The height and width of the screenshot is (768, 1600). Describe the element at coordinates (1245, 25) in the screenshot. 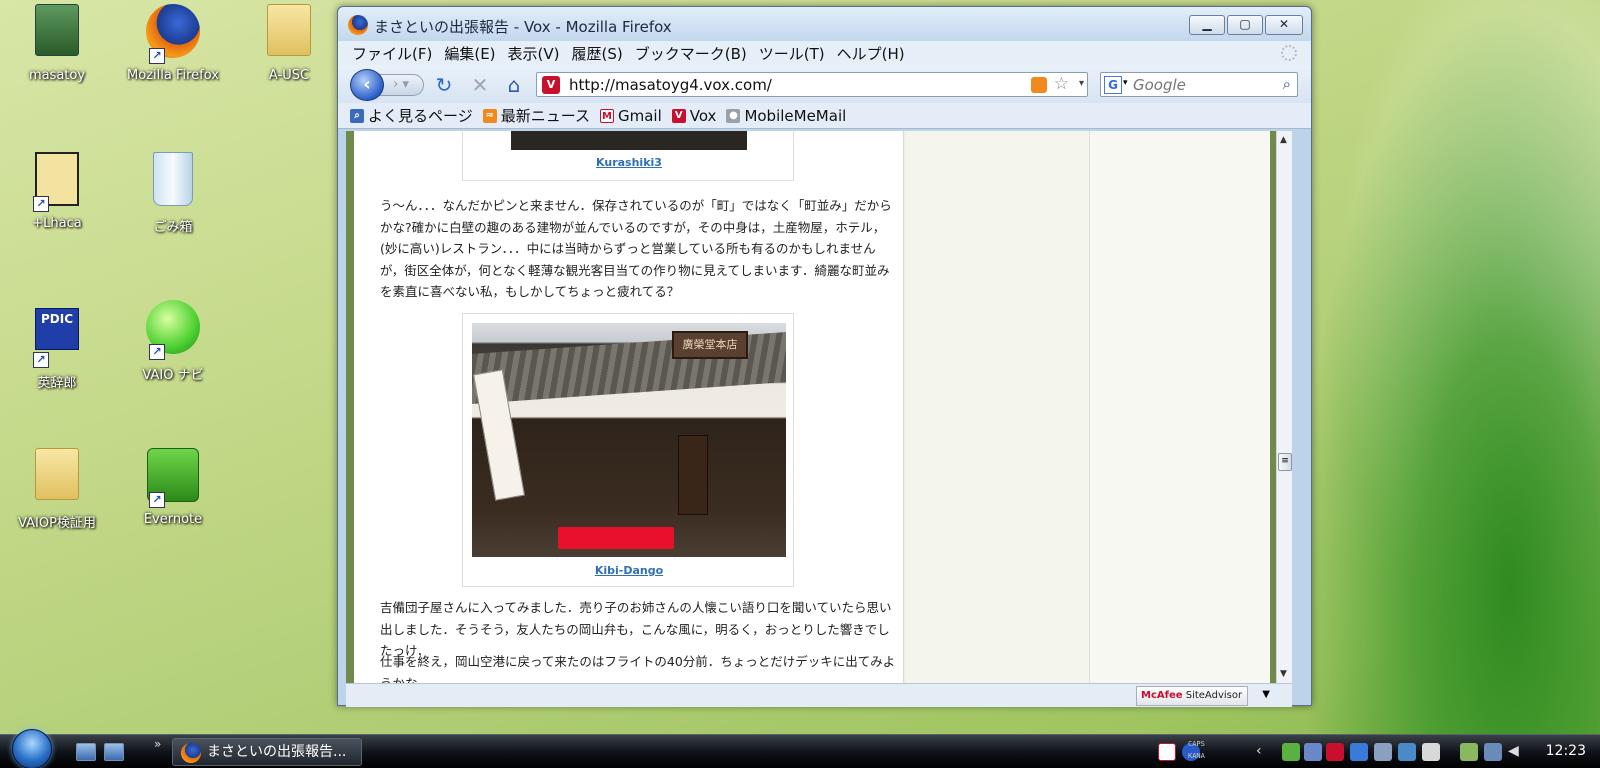

I see `maximize-button: ▢` at that location.